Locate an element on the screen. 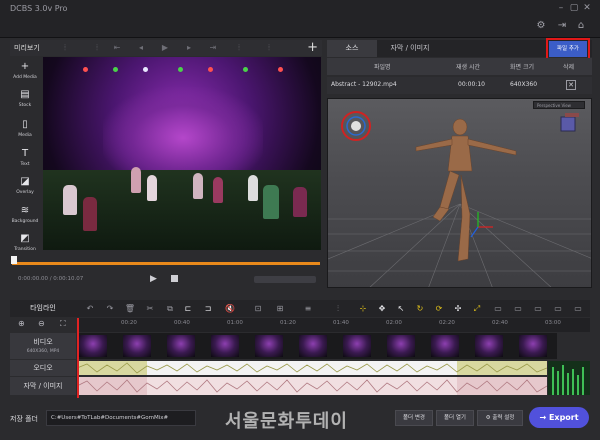  track-label-subtitle: 자막 / 이미지 is located at coordinates (43, 386).